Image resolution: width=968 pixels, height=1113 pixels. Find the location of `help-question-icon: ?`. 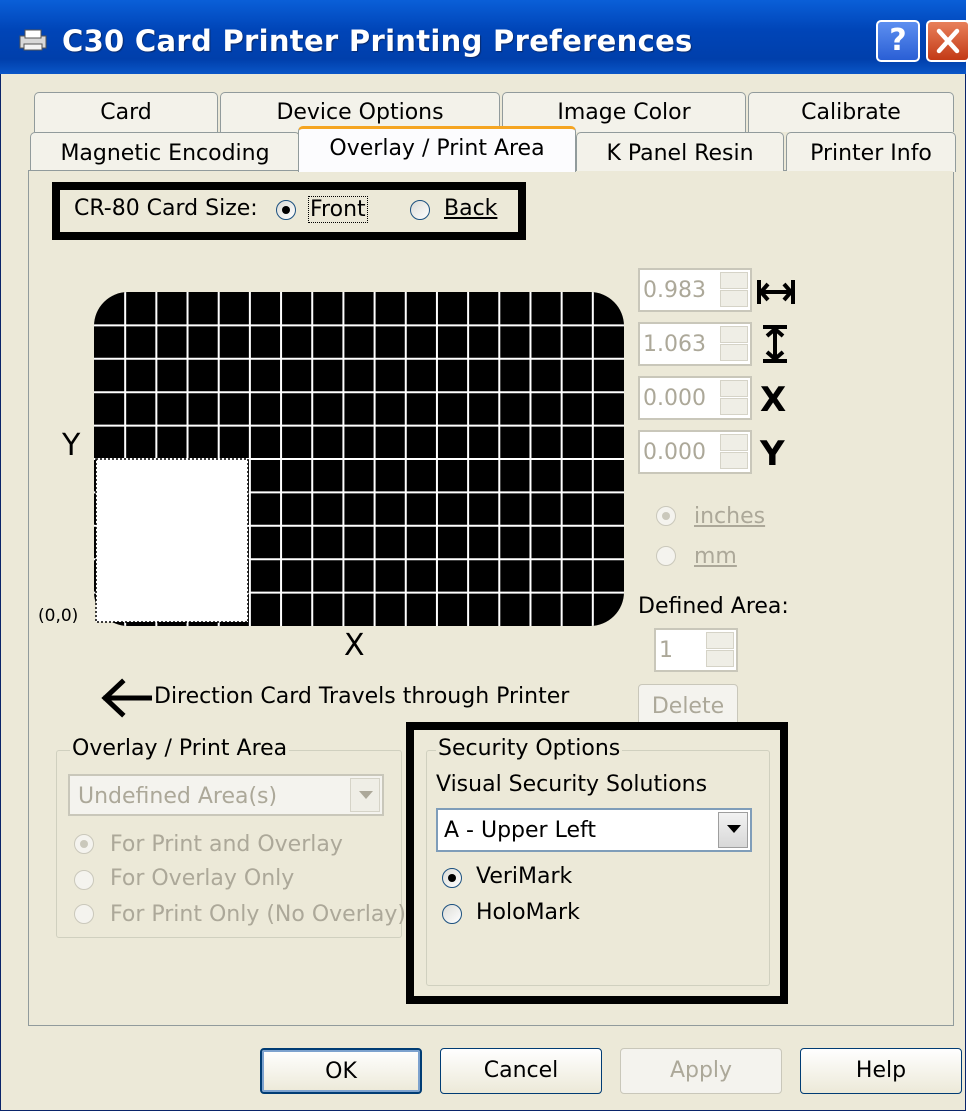

help-question-icon: ? is located at coordinates (898, 40).